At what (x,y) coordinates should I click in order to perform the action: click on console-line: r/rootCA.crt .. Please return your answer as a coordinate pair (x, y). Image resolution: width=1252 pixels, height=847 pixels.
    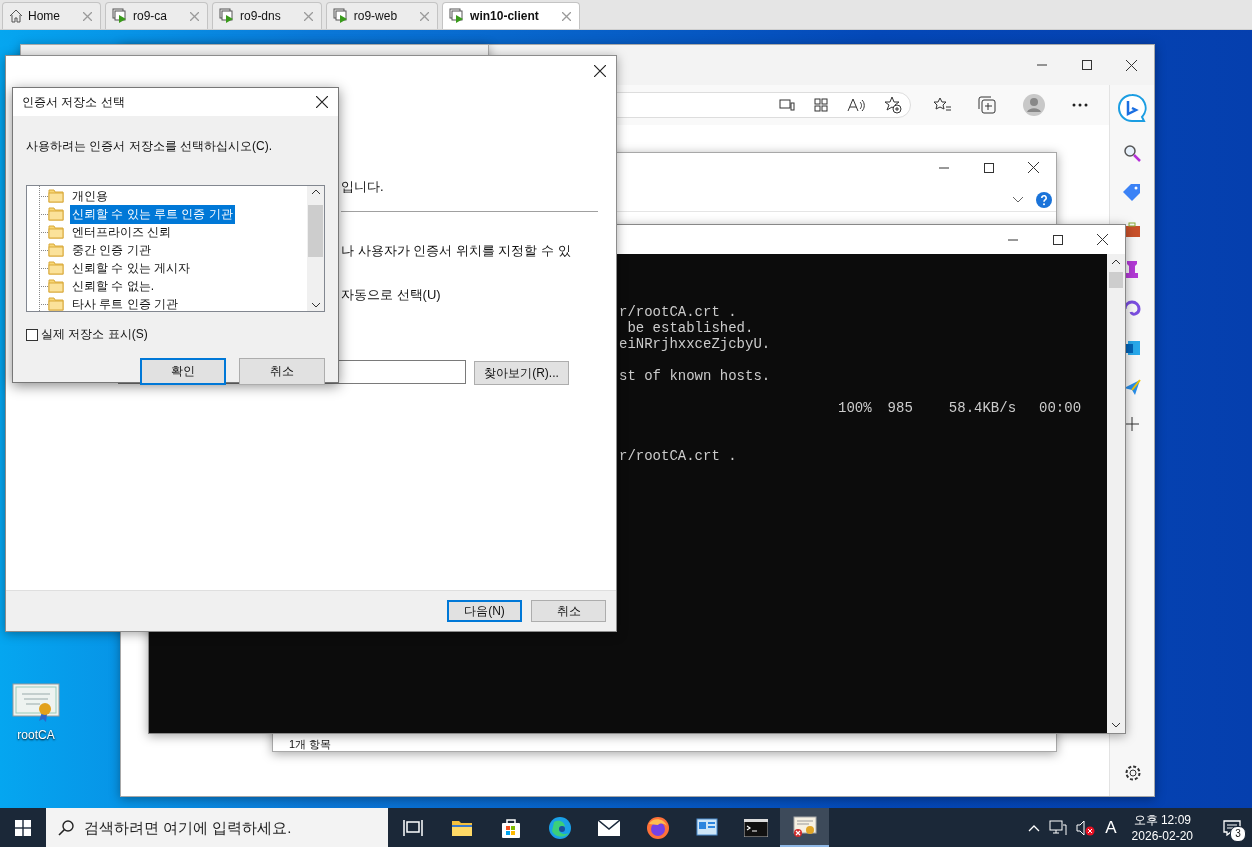
    Looking at the image, I should click on (678, 312).